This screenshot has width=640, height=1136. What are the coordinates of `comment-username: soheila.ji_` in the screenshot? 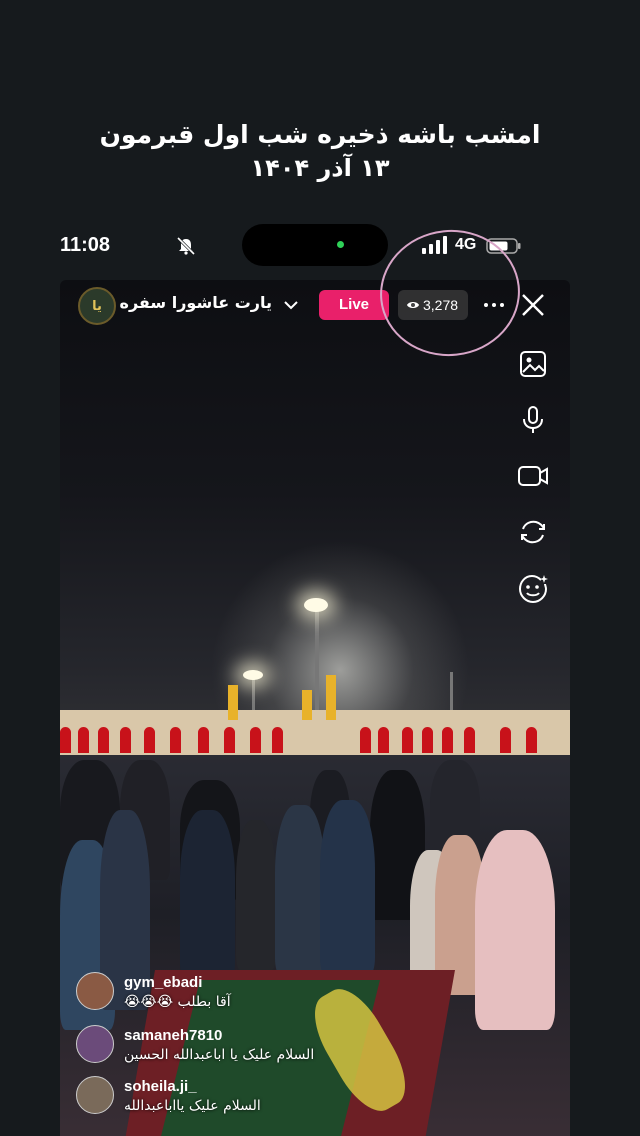 It's located at (160, 1086).